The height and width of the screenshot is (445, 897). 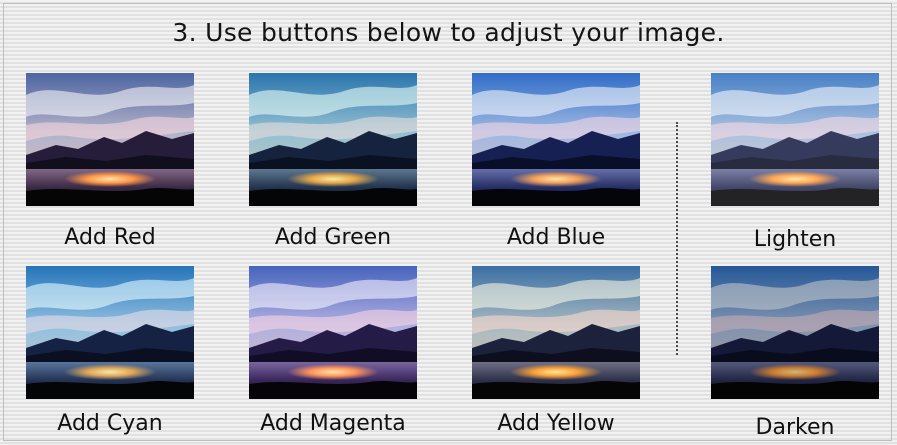 What do you see at coordinates (677, 238) in the screenshot?
I see `vertical-dotted-divider` at bounding box center [677, 238].